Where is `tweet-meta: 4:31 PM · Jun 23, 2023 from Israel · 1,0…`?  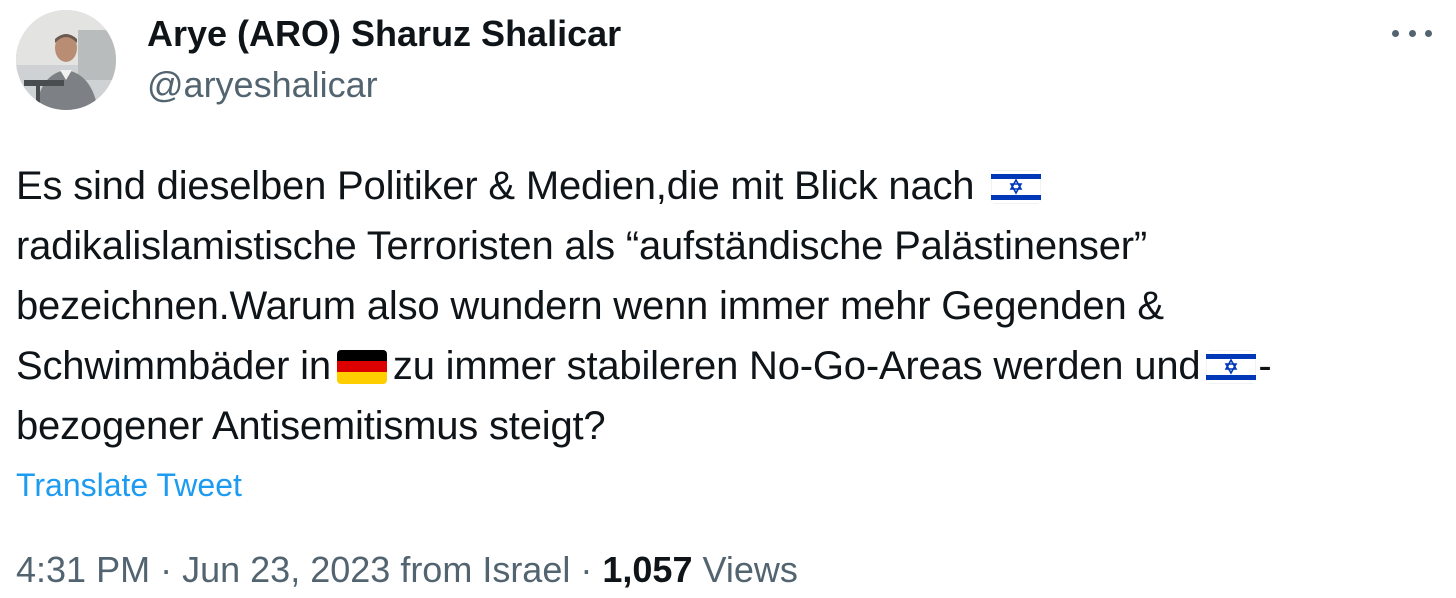
tweet-meta: 4:31 PM · Jun 23, 2023 from Israel · 1,0… is located at coordinates (407, 570).